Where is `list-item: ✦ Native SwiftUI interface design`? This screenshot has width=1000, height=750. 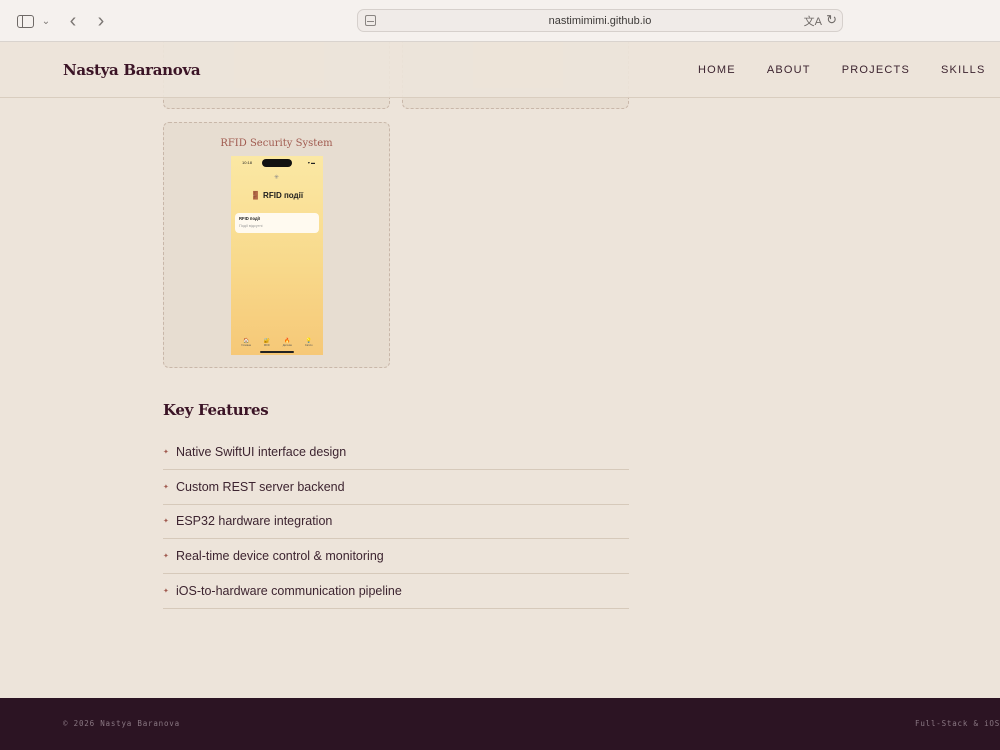 list-item: ✦ Native SwiftUI interface design is located at coordinates (396, 452).